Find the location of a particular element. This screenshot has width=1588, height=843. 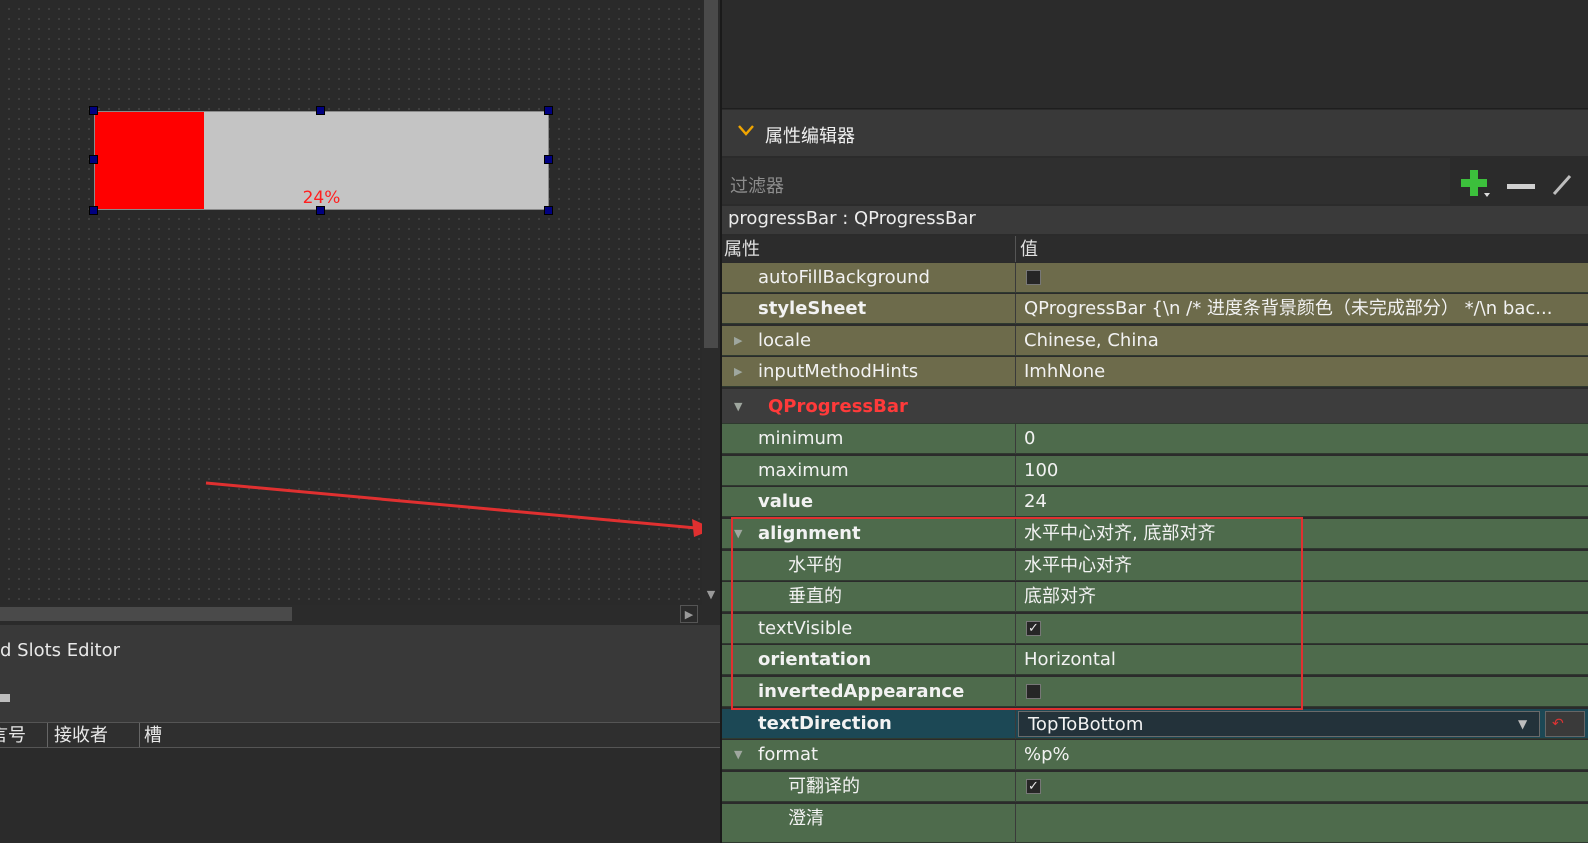

property-row-maximum: maximum 100 is located at coordinates (1155, 471).